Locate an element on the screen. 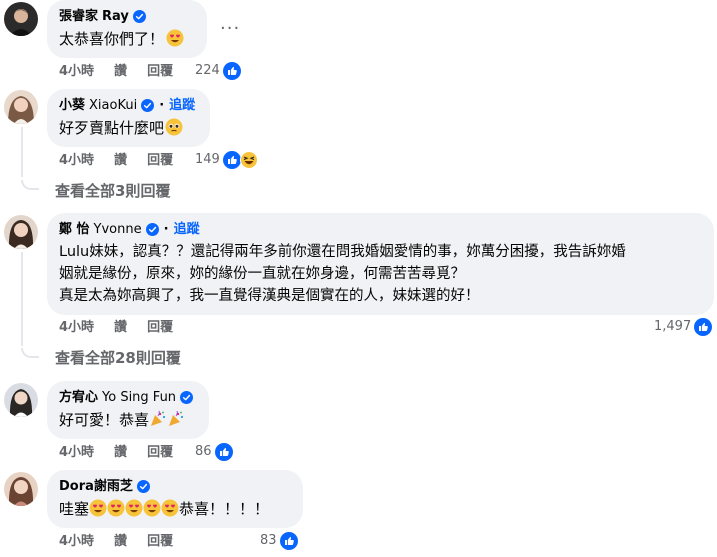  haha-reaction-icon is located at coordinates (248, 160).